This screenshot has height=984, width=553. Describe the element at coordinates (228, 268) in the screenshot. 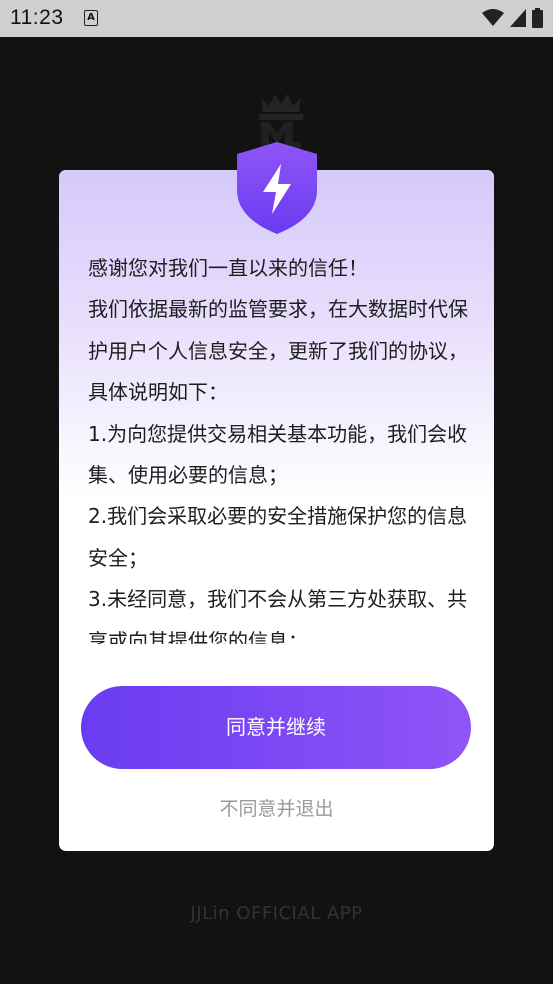

I see `agreement-paragraph: 感谢您对我们一直以来的信任！` at that location.